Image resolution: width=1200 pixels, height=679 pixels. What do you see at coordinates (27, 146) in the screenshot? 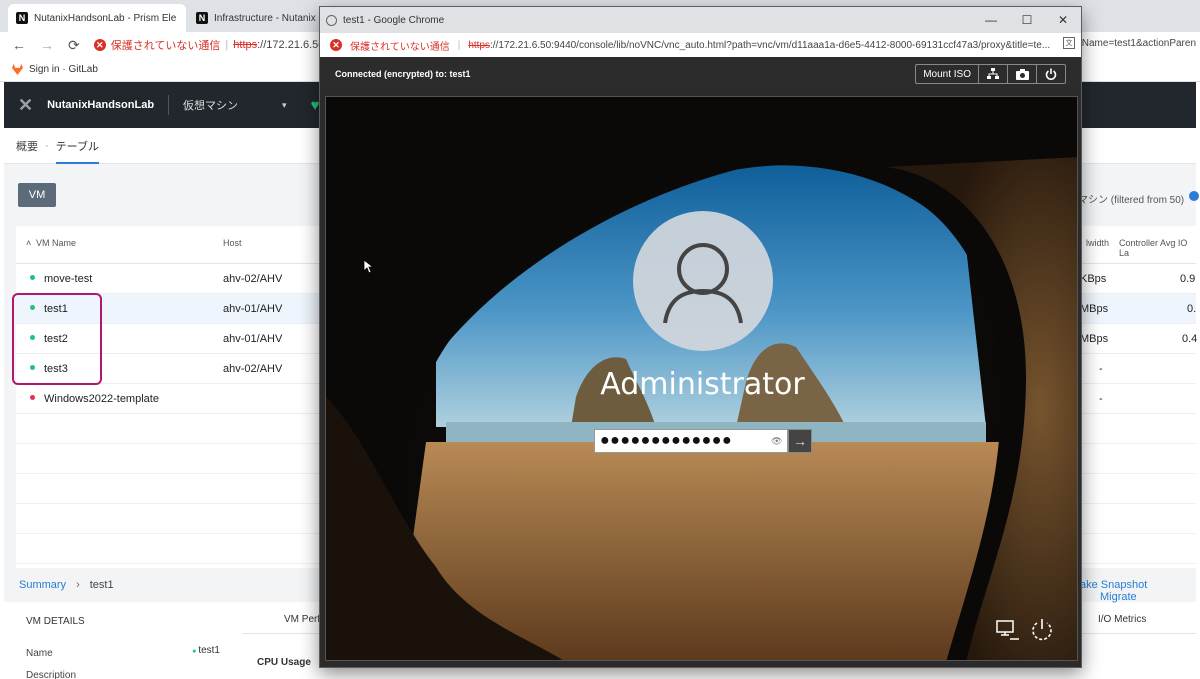
I see `tab-overview: 概要` at bounding box center [27, 146].